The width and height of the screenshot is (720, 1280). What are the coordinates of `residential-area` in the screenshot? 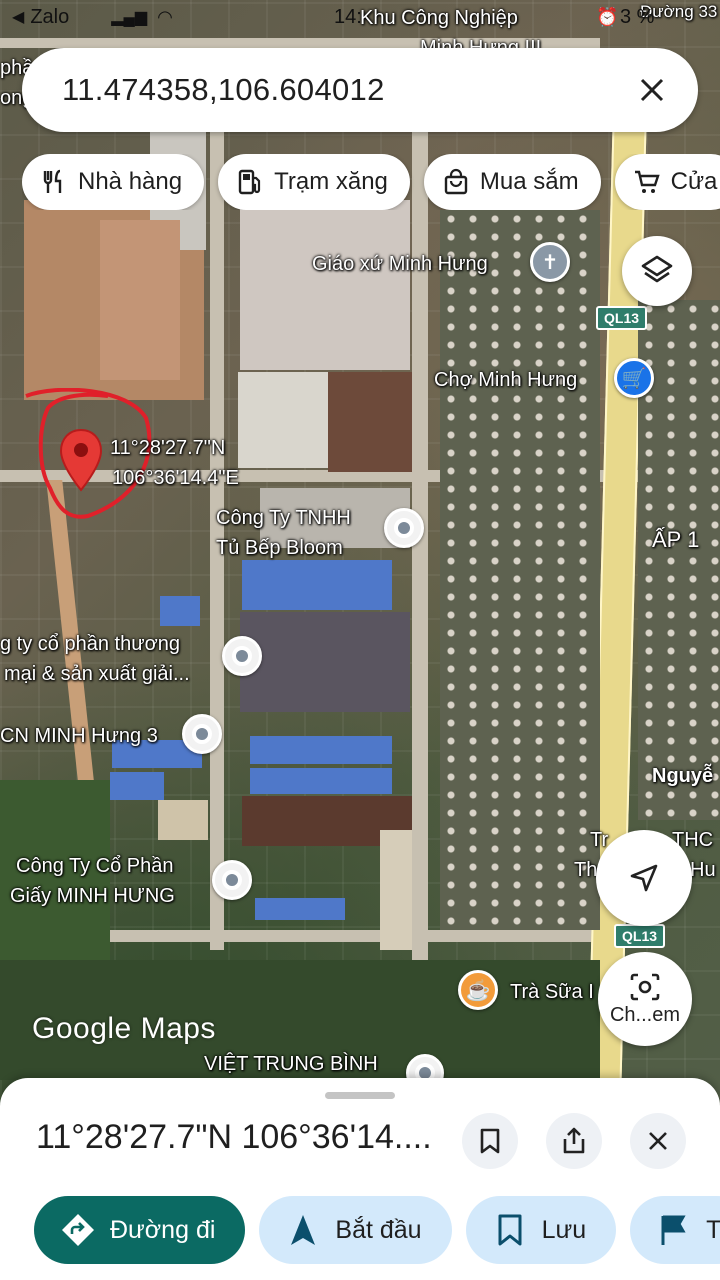 It's located at (520, 570).